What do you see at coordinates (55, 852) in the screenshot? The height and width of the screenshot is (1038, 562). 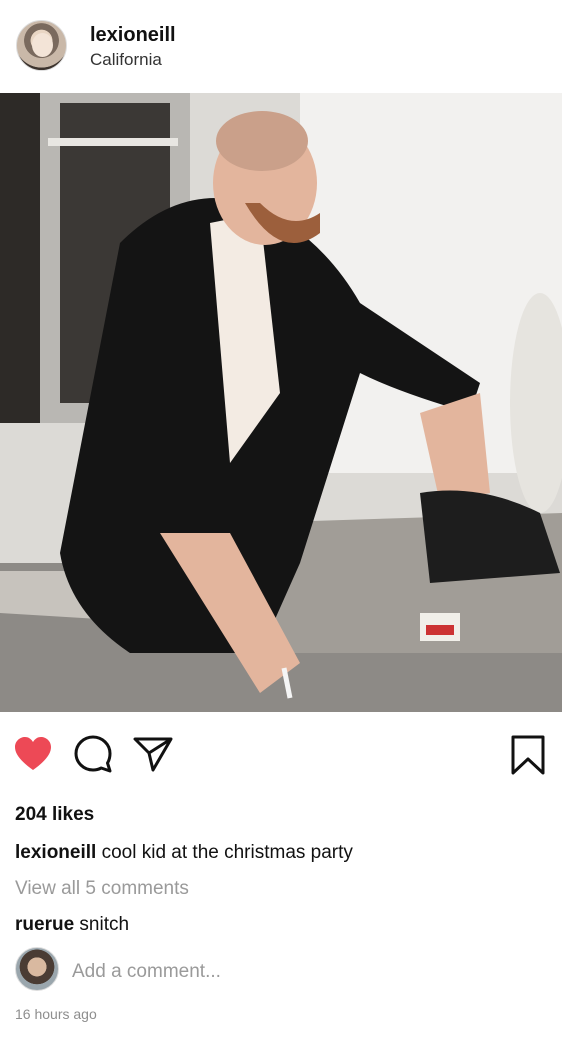 I see `caption-username: lexioneill` at bounding box center [55, 852].